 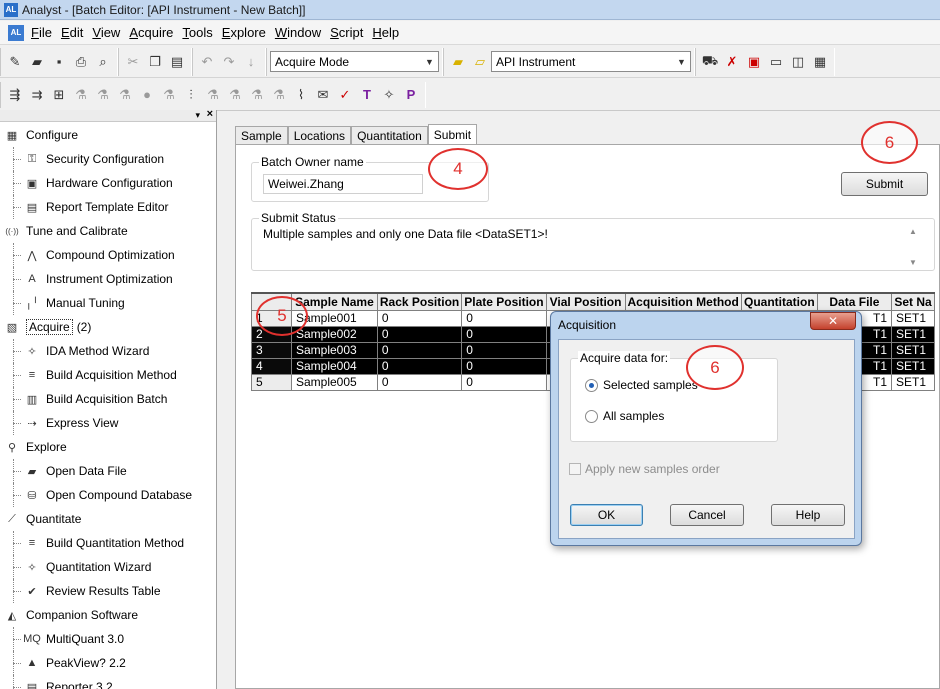 What do you see at coordinates (301, 95) in the screenshot?
I see `peak-icon: ⌇` at bounding box center [301, 95].